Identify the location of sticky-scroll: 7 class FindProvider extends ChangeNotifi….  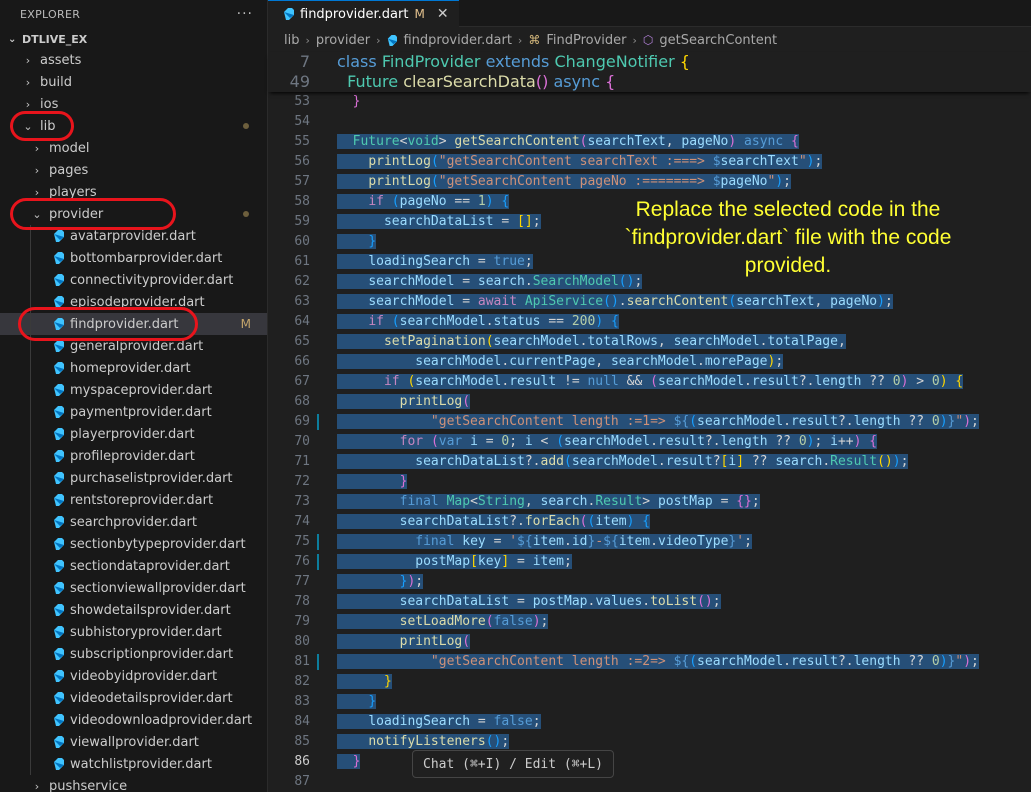
(649, 72).